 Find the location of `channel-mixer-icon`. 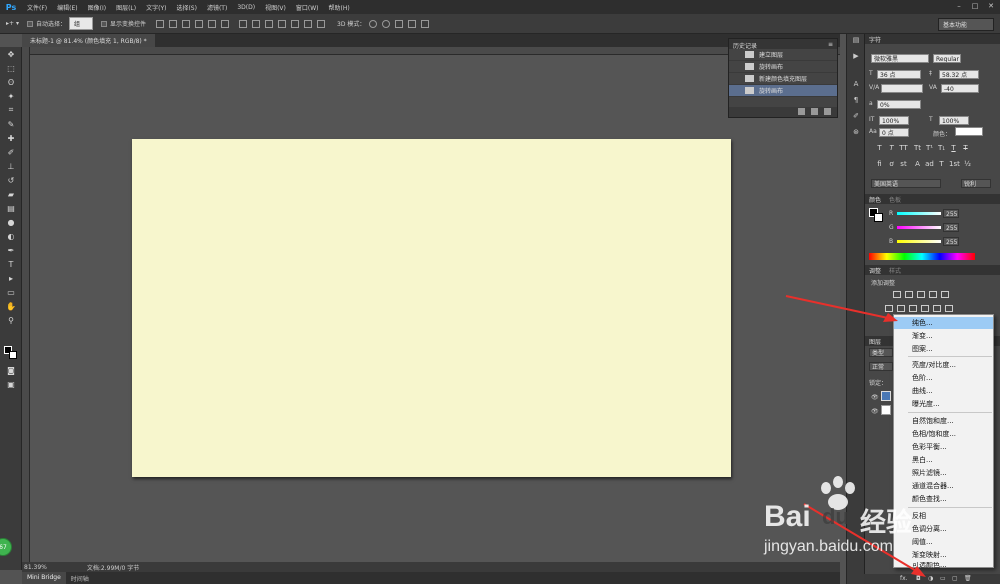

channel-mixer-icon is located at coordinates (937, 308).